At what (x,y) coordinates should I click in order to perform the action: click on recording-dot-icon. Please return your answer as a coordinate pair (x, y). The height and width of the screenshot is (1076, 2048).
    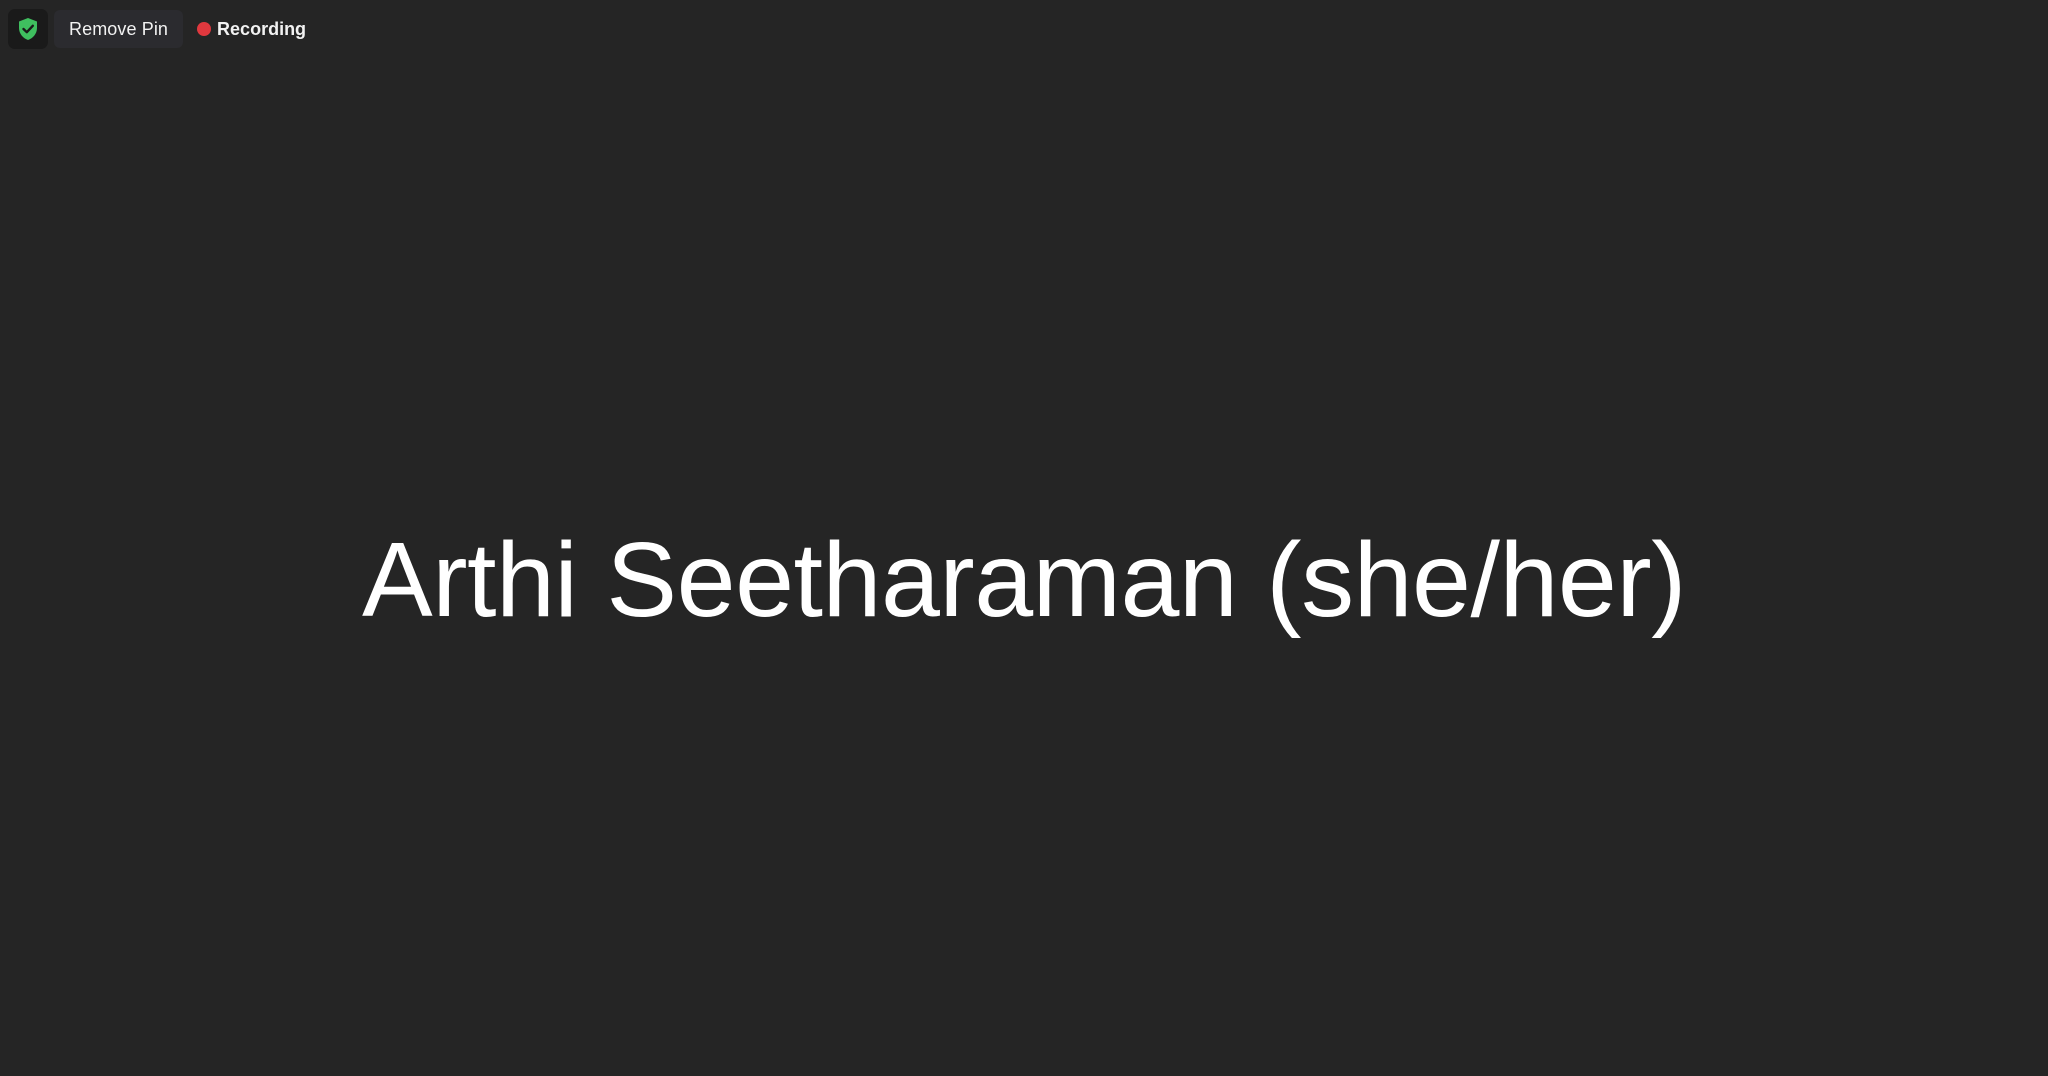
    Looking at the image, I should click on (204, 29).